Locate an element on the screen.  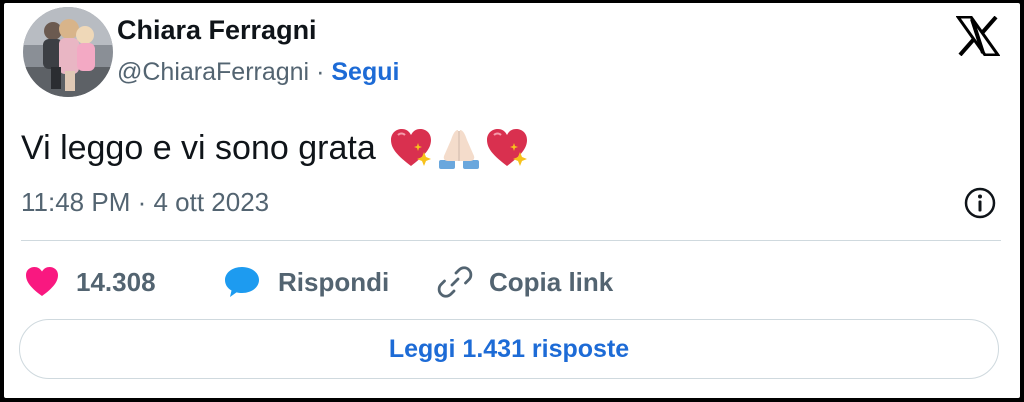
copy-link-label: Copia link is located at coordinates (551, 281).